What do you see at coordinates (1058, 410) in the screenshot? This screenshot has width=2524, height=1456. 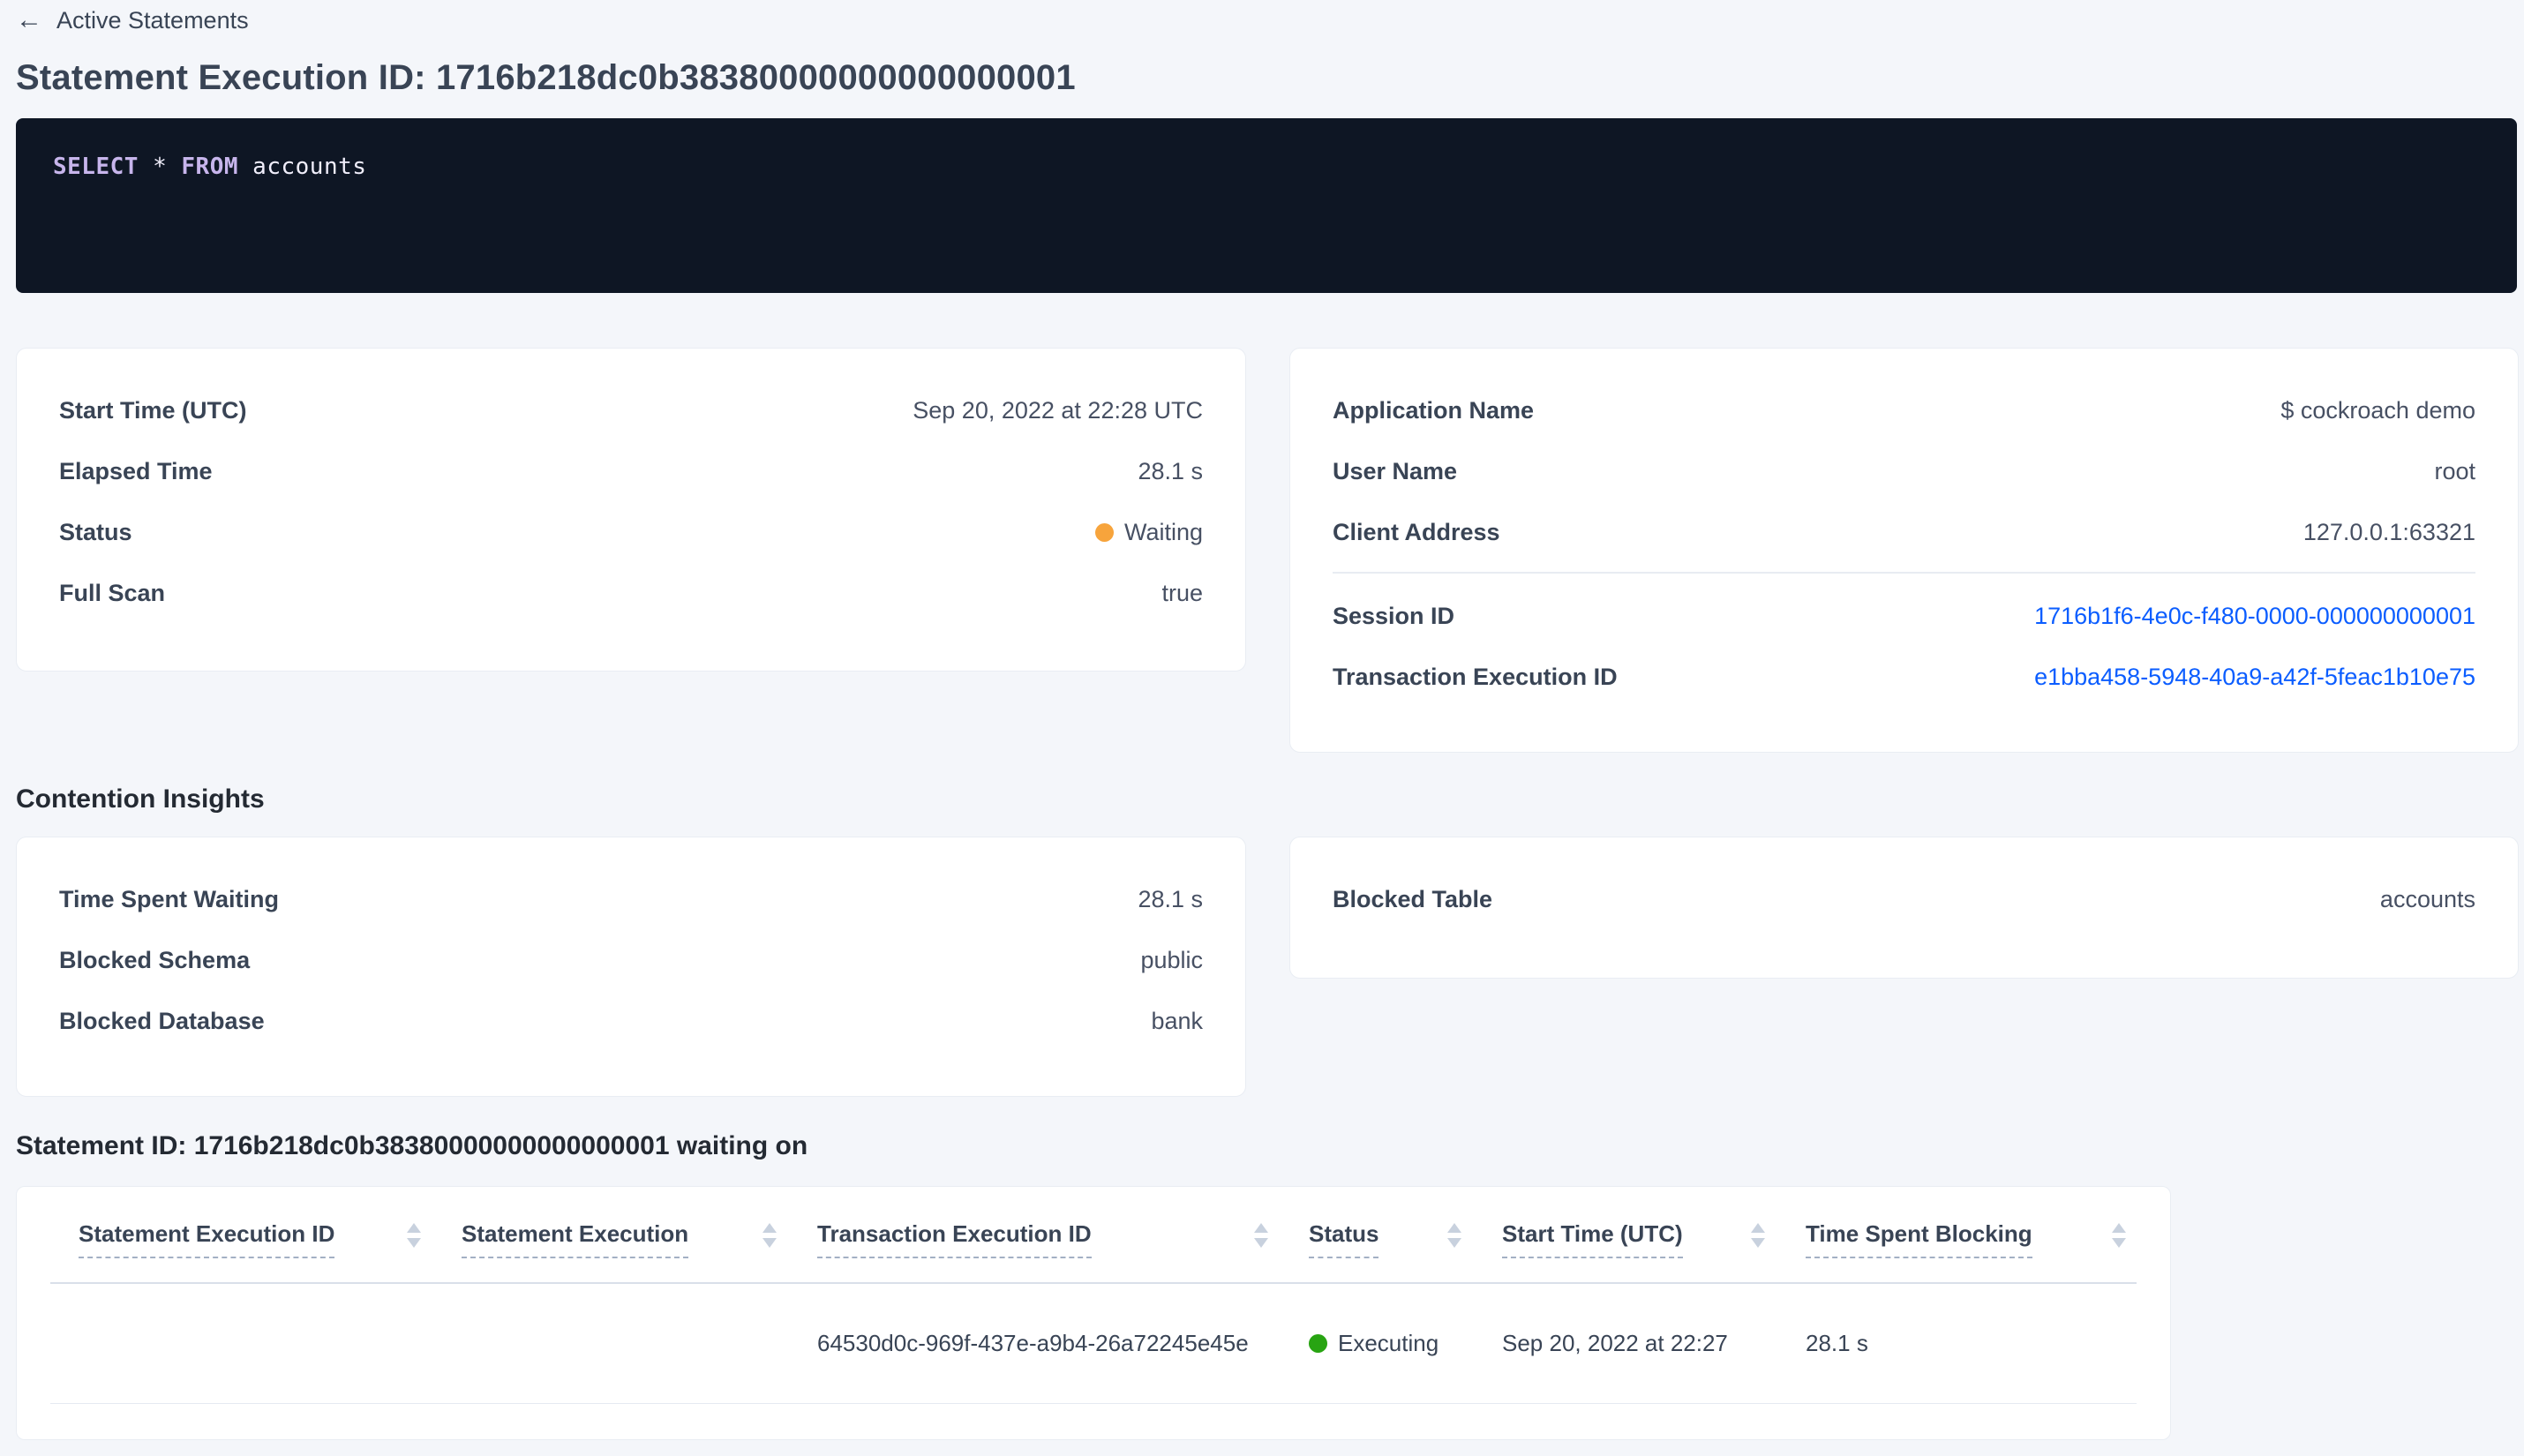 I see `row-value: Sep 20, 2022 at 22:28 UTC` at bounding box center [1058, 410].